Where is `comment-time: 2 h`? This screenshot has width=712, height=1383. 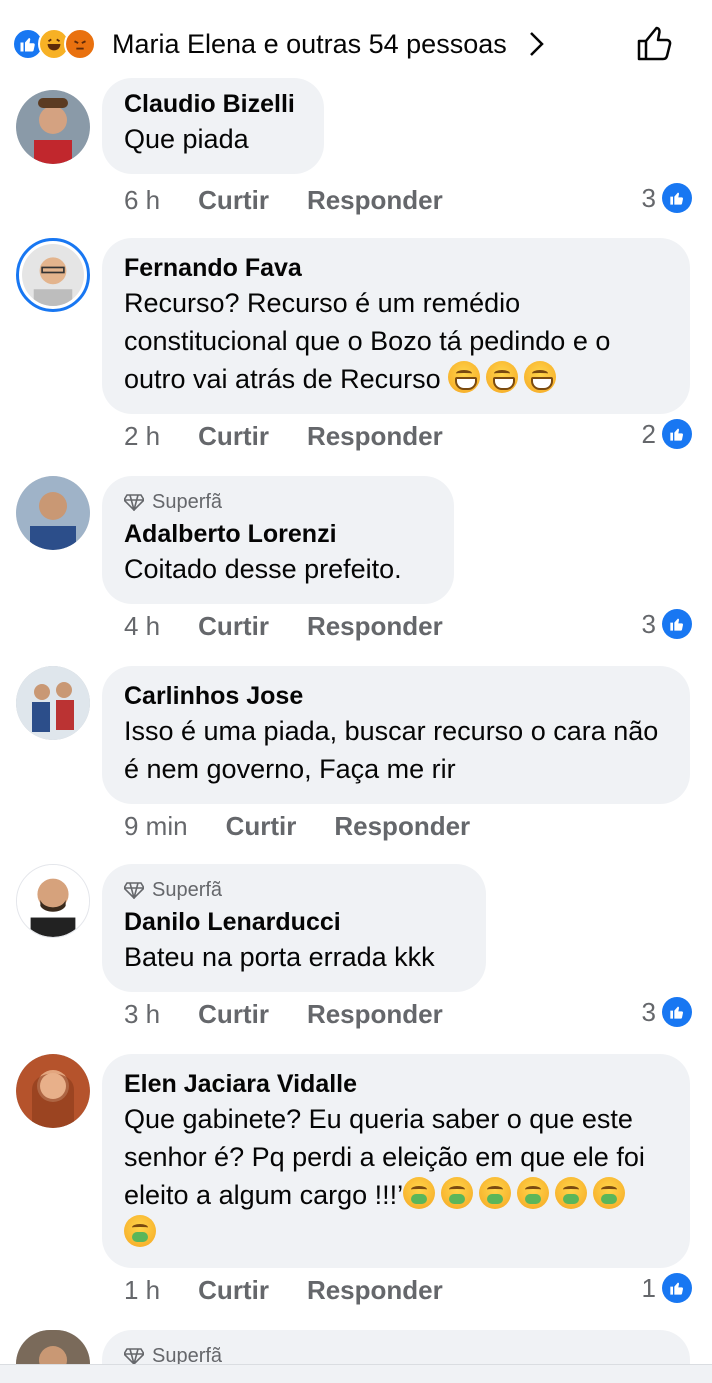
comment-time: 2 h is located at coordinates (142, 436).